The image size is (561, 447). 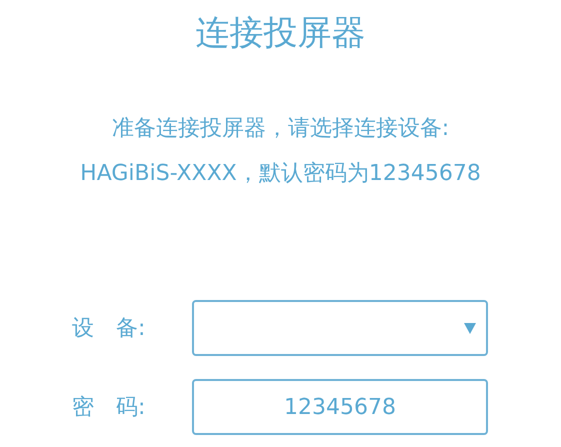 What do you see at coordinates (281, 129) in the screenshot?
I see `instruction-text: 准备连接投屏器，请选择连接设备:` at bounding box center [281, 129].